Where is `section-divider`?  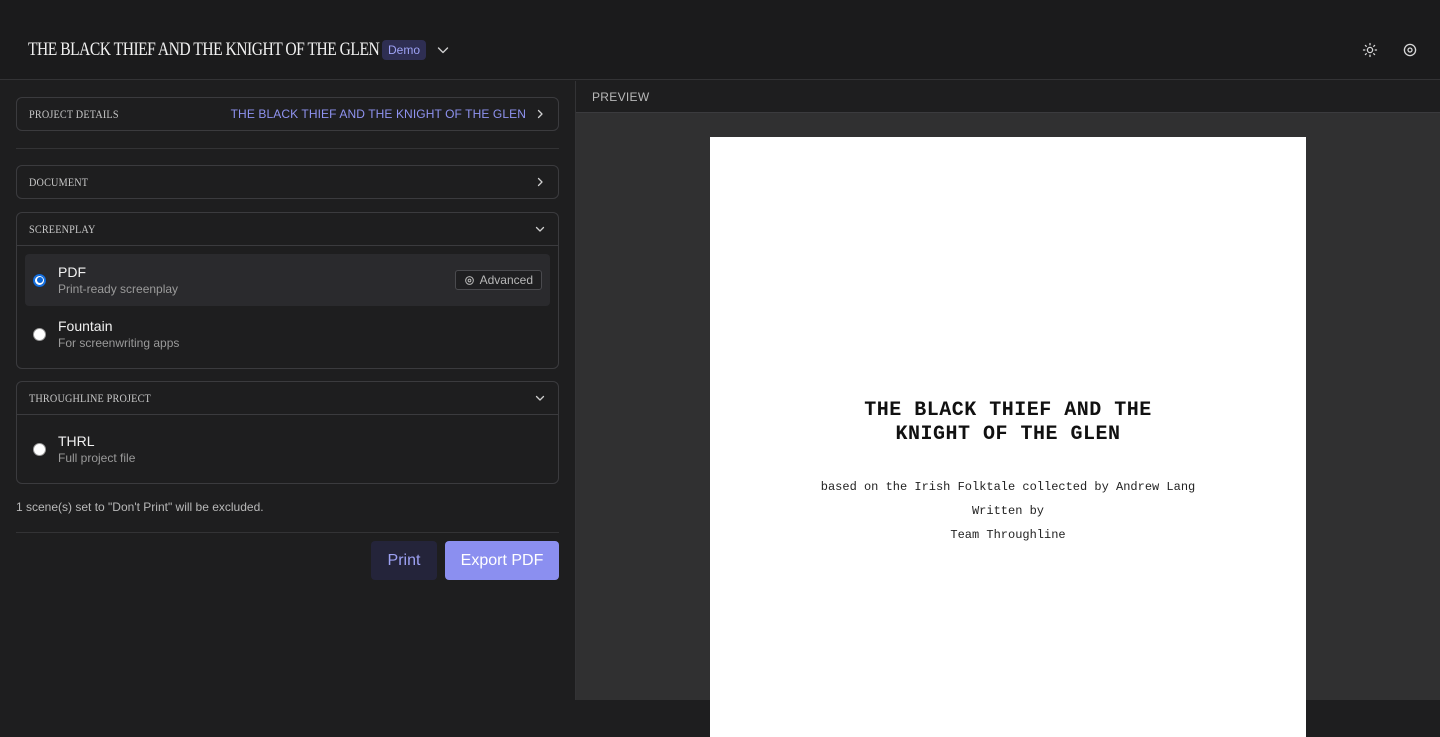 section-divider is located at coordinates (287, 148).